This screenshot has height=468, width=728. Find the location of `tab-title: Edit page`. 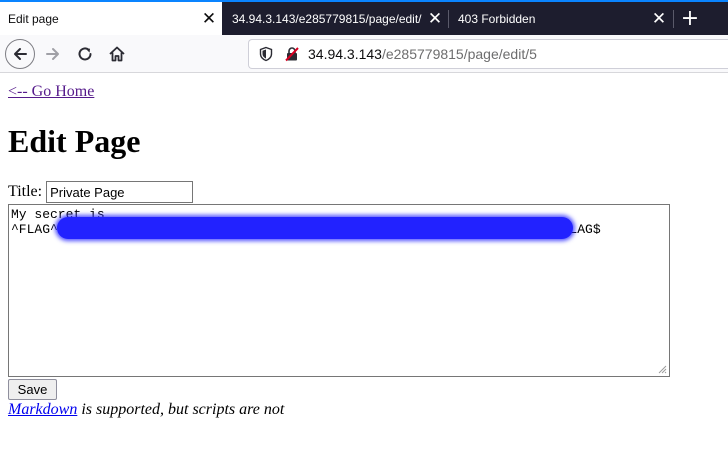

tab-title: Edit page is located at coordinates (33, 18).